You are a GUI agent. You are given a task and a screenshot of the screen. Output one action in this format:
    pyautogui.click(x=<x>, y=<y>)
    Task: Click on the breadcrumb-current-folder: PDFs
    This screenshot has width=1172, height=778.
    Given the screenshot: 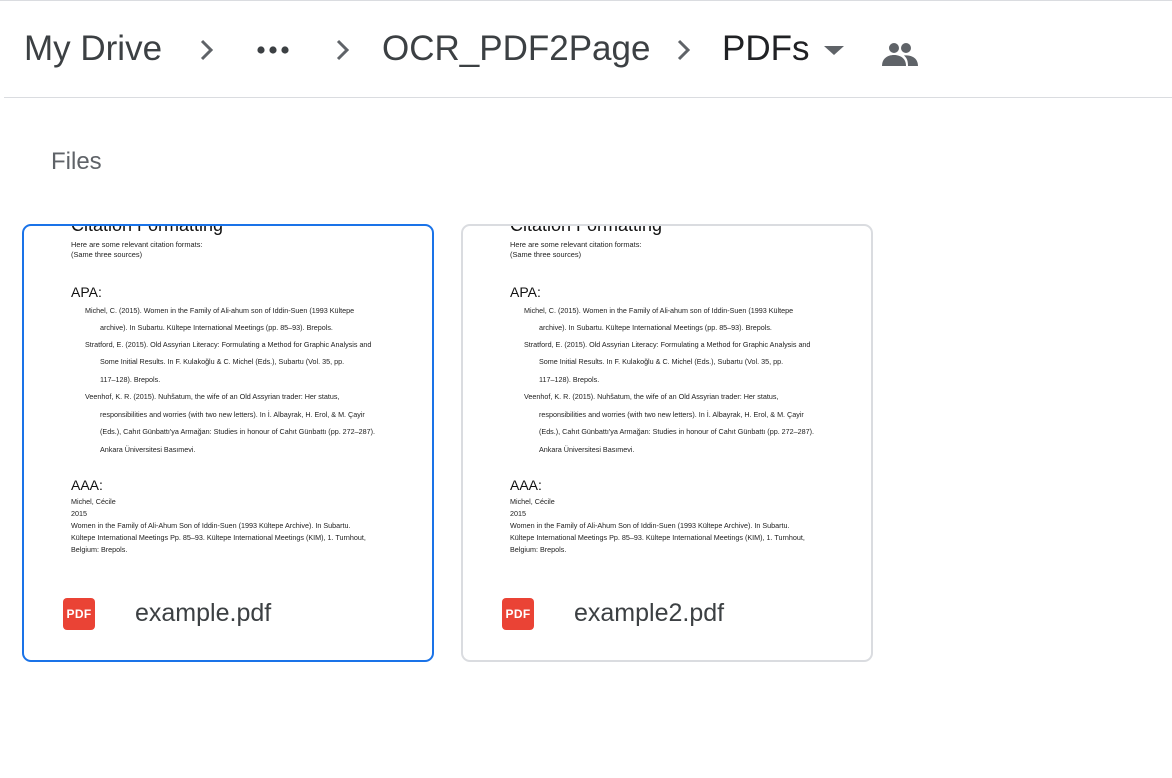 What is the action you would take?
    pyautogui.click(x=766, y=49)
    